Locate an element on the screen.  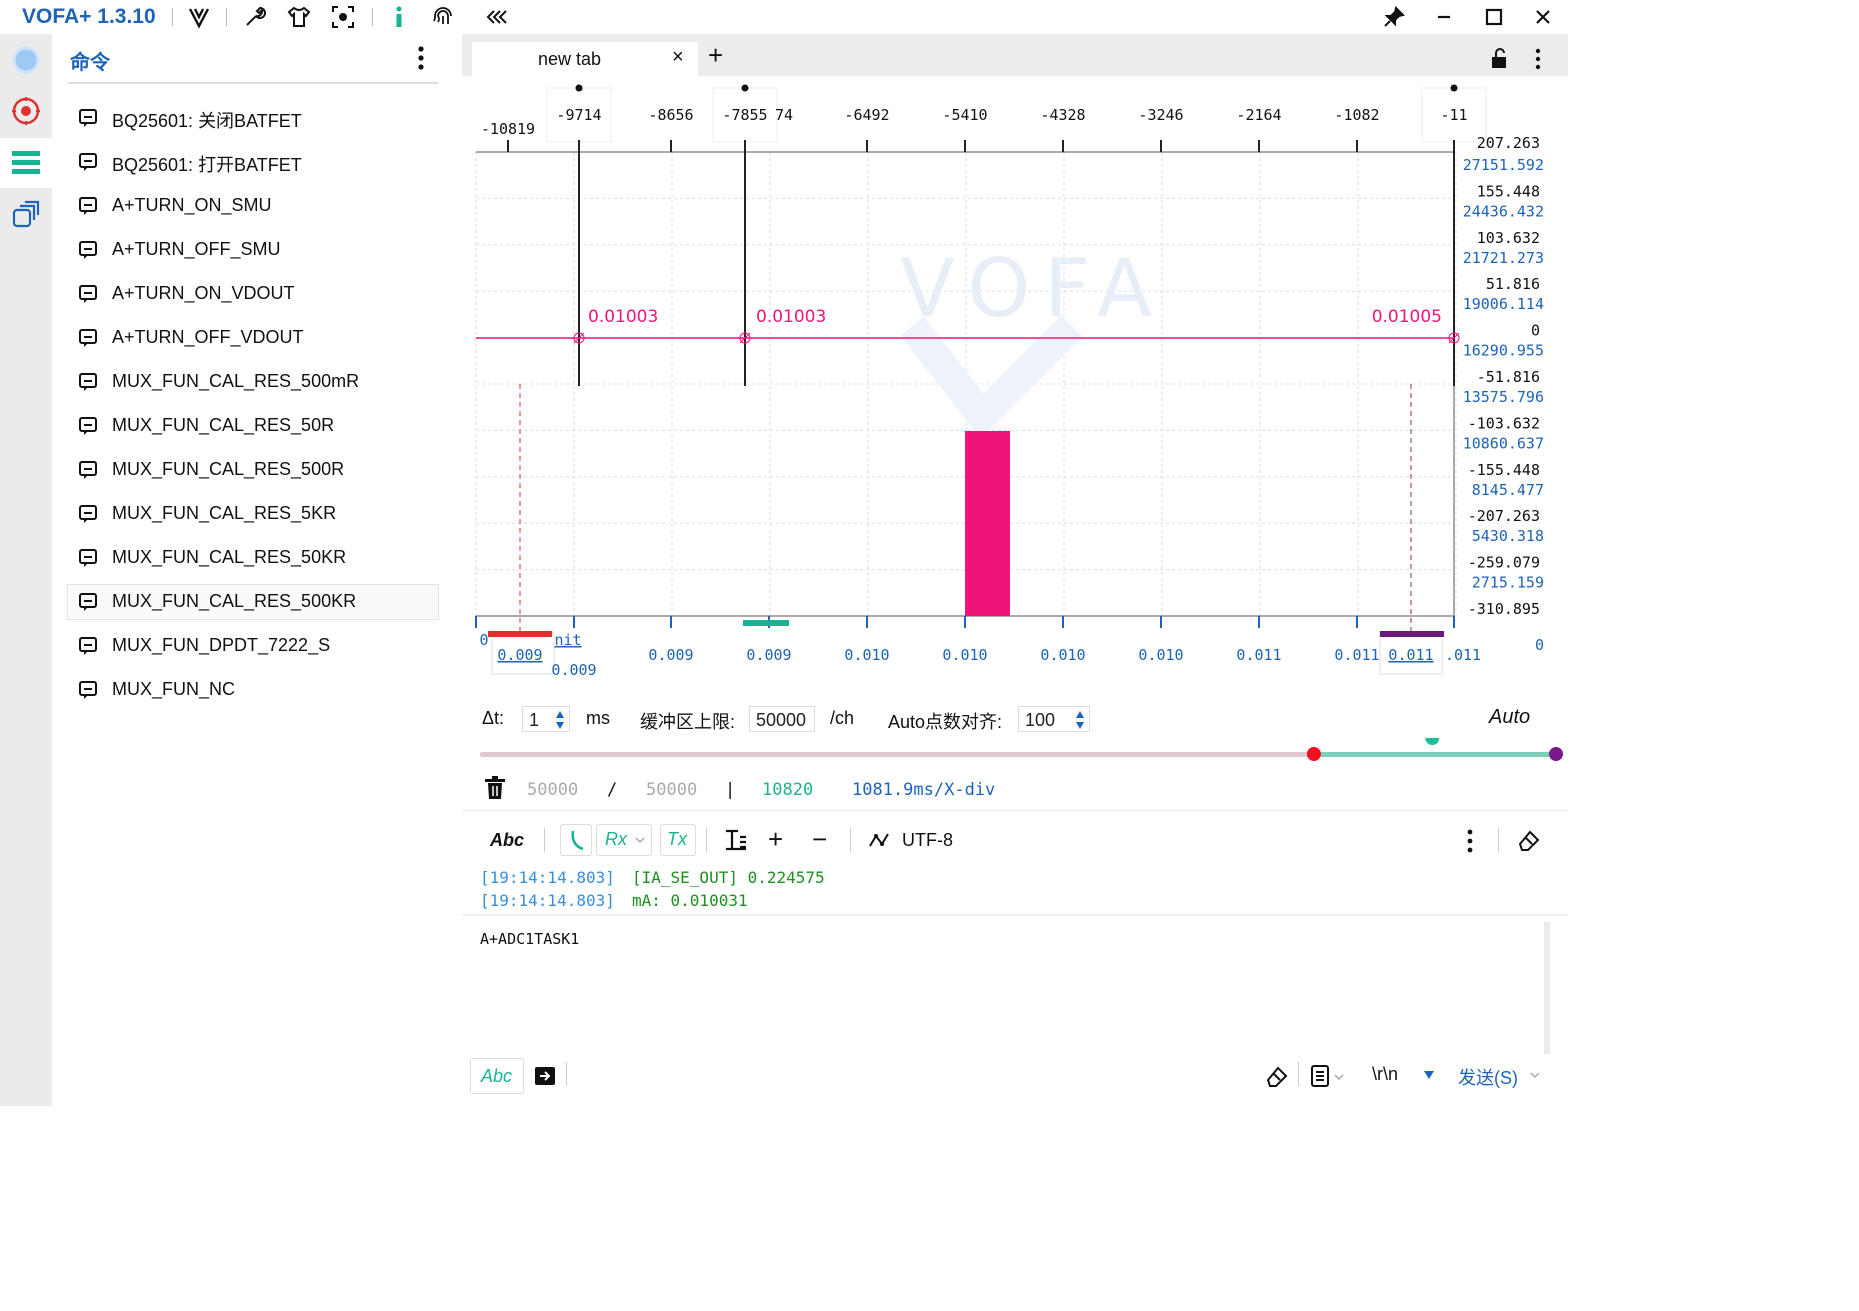
command-item-label: A+TURN_ON_VDOUT is located at coordinates (203, 293).